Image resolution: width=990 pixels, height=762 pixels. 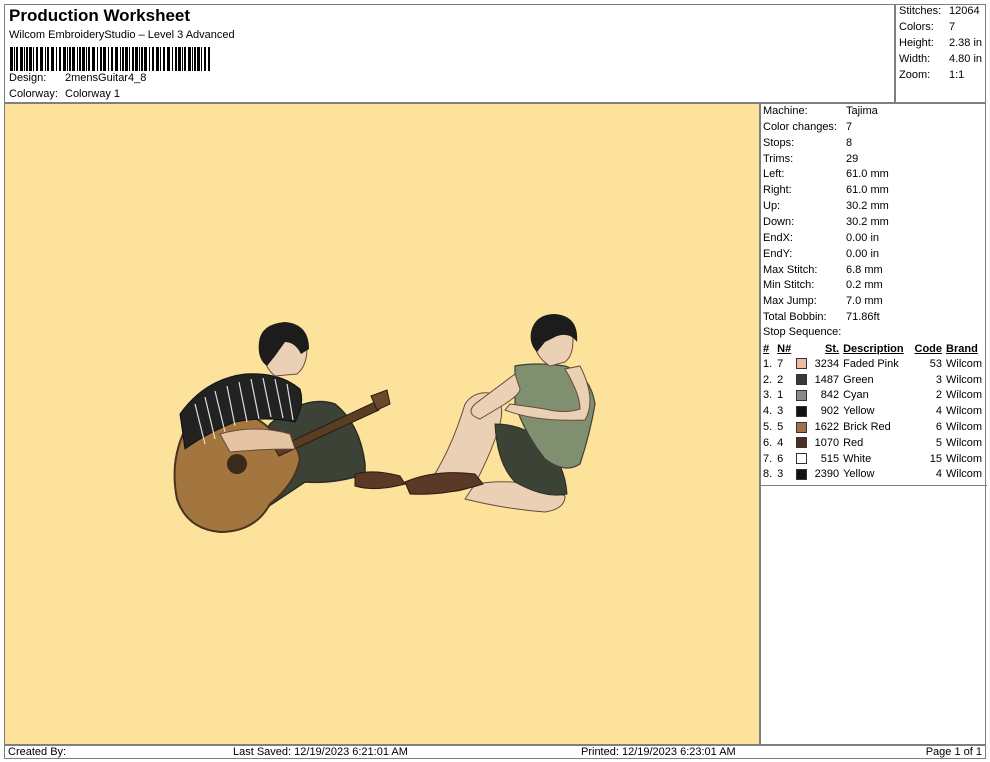 What do you see at coordinates (867, 221) in the screenshot?
I see `info-value: 30.2 mm` at bounding box center [867, 221].